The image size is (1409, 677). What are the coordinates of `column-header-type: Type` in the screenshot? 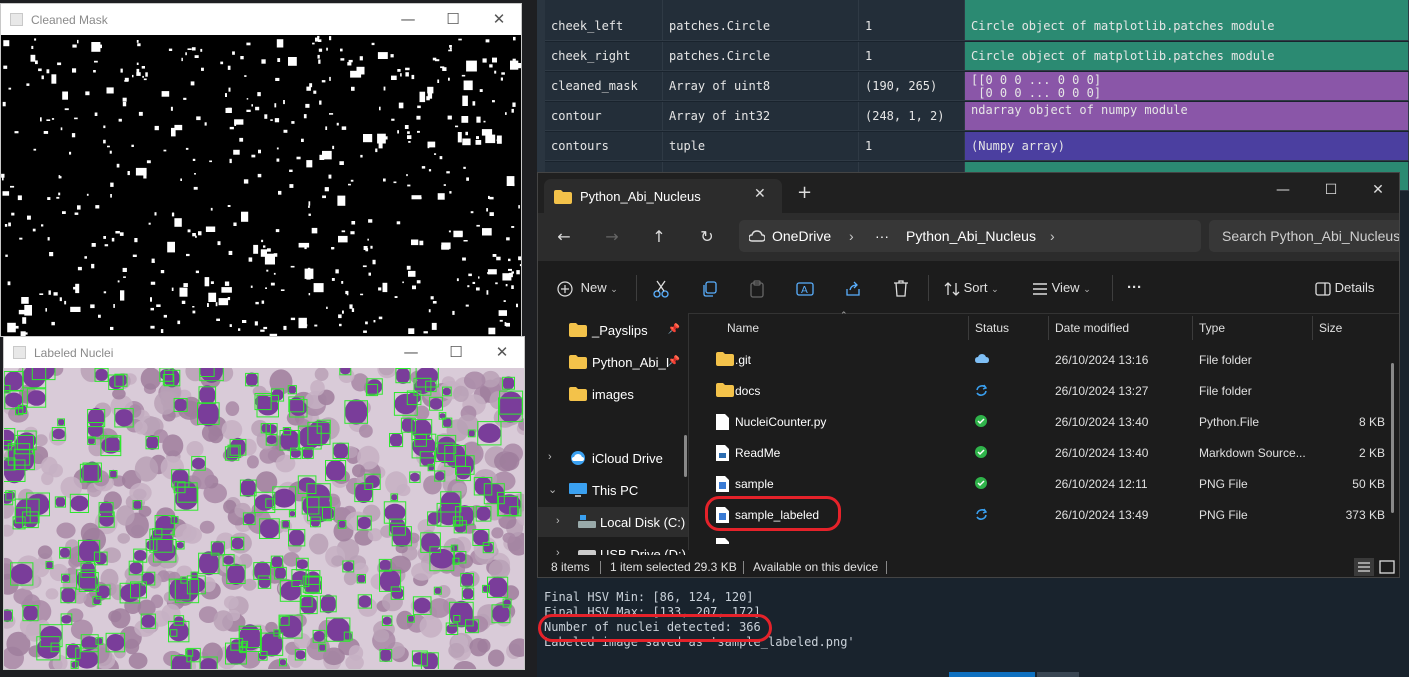 It's located at (1212, 328).